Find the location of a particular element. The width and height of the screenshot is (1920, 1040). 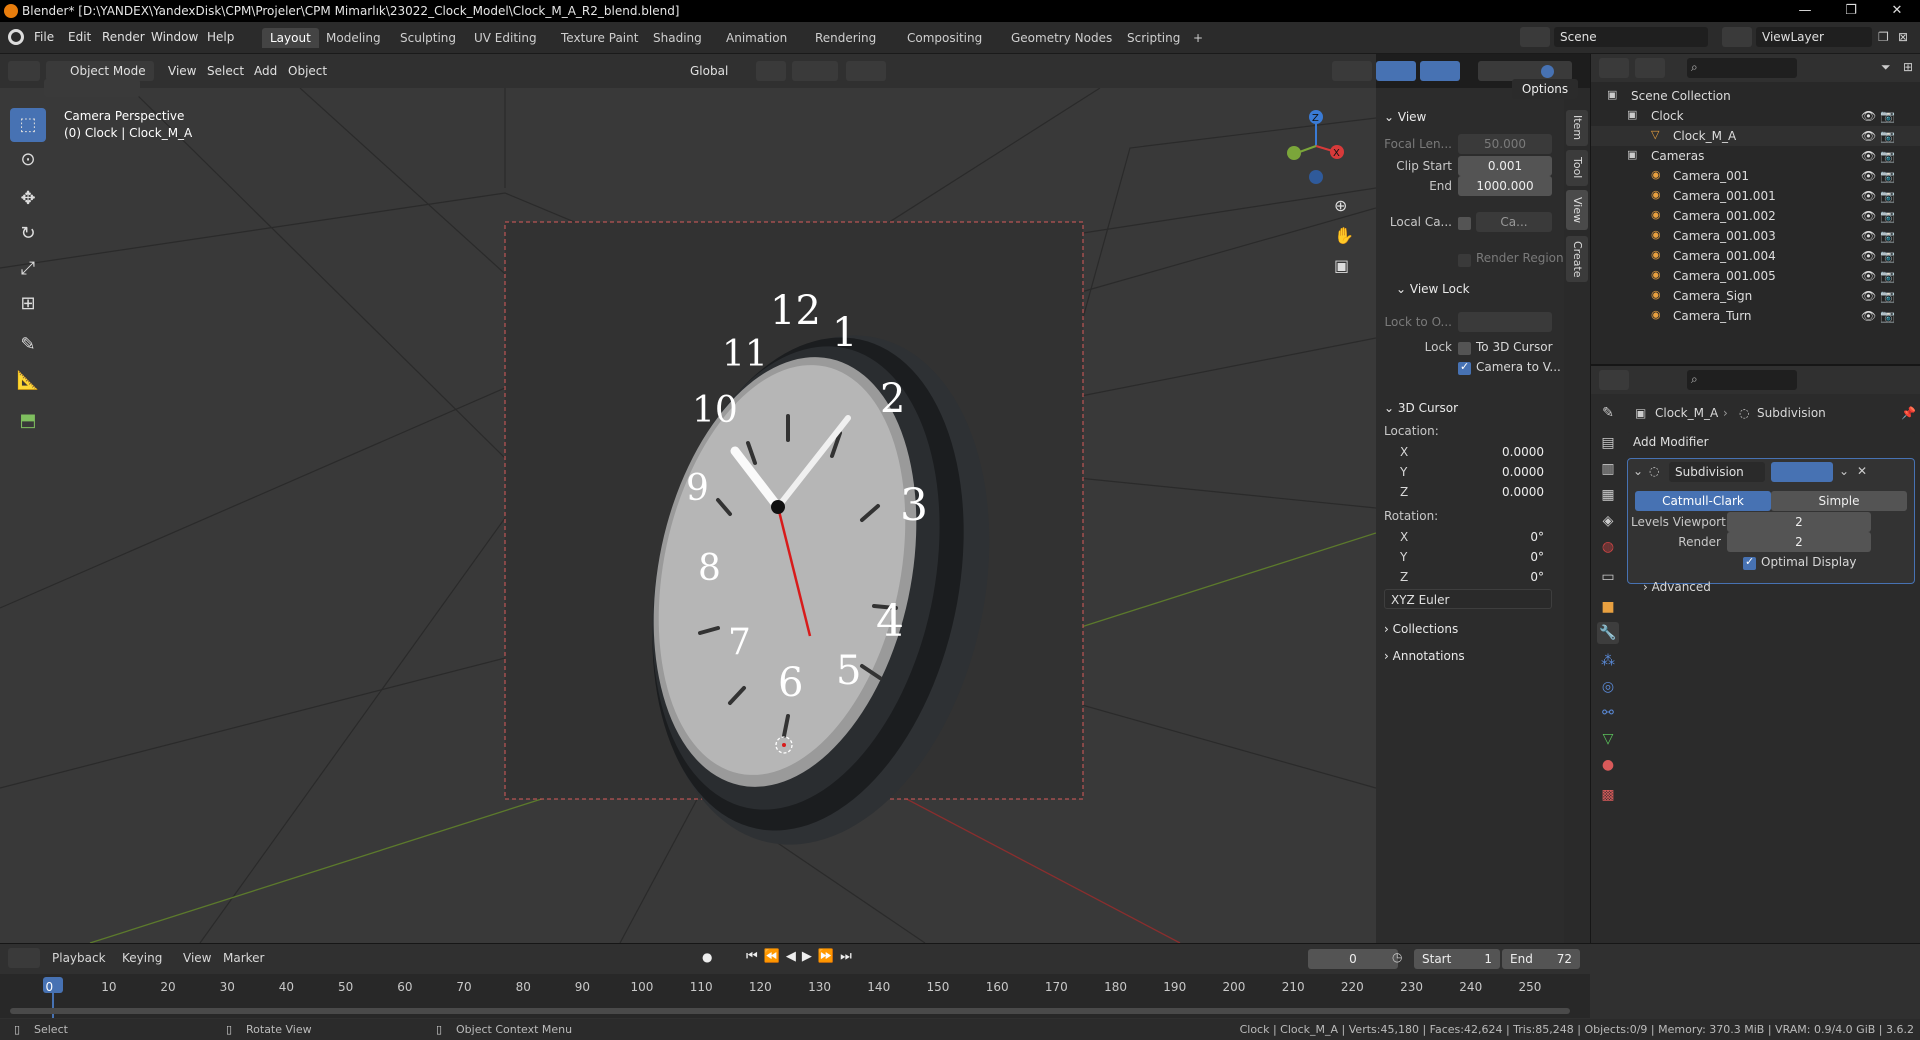

select-box-tool-icon: ⬚ is located at coordinates (28, 125).